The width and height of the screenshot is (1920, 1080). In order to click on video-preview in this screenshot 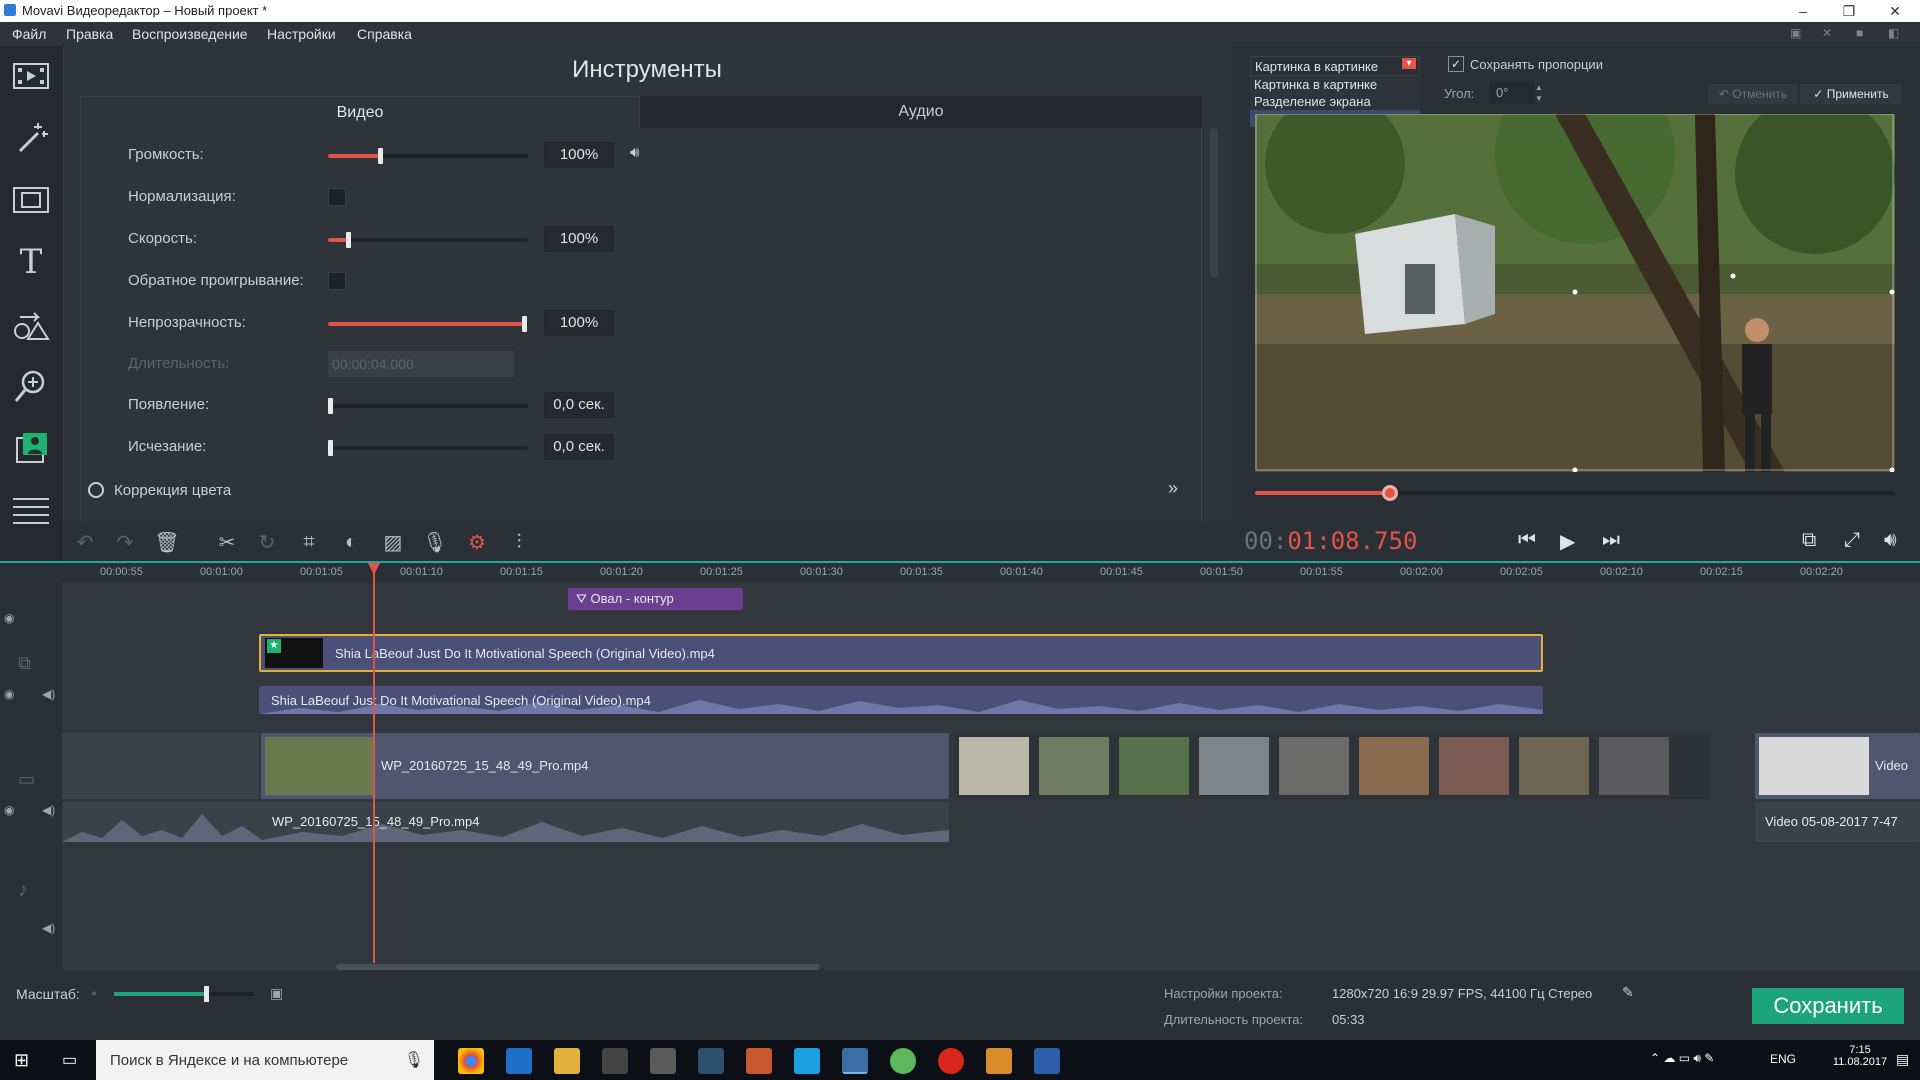, I will do `click(1575, 293)`.